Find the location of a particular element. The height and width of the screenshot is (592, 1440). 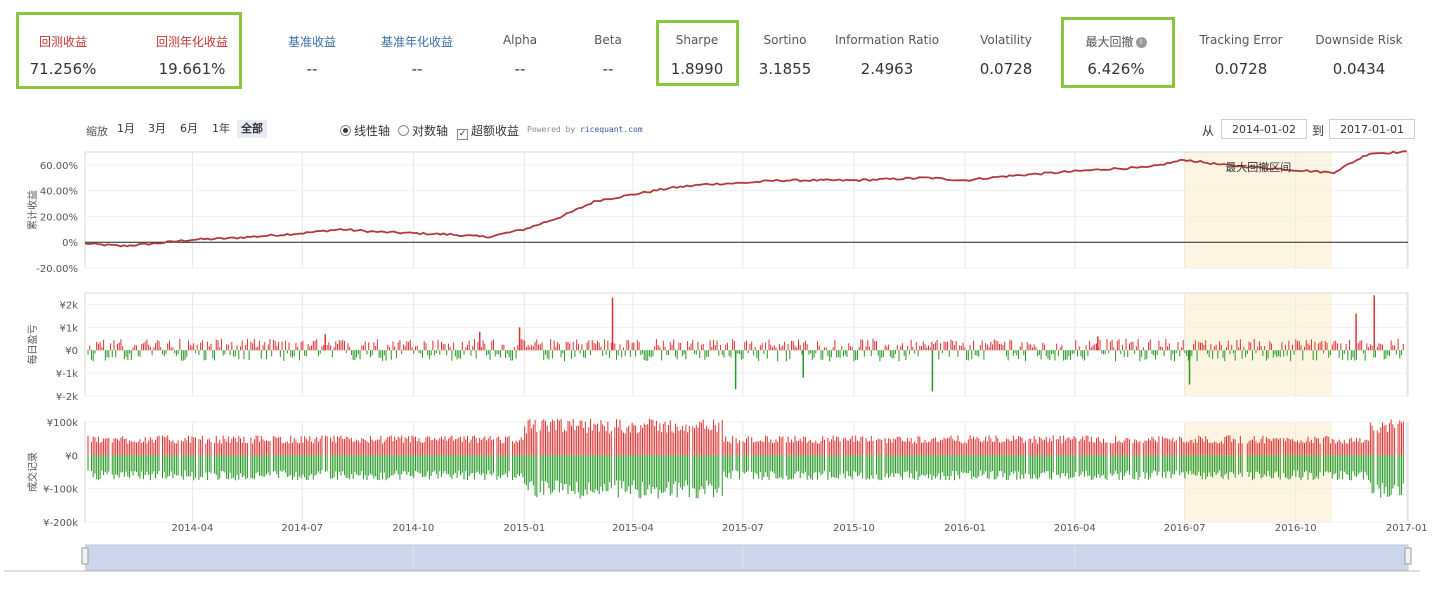

y-tick-label: ¥-200k is located at coordinates (60, 523).